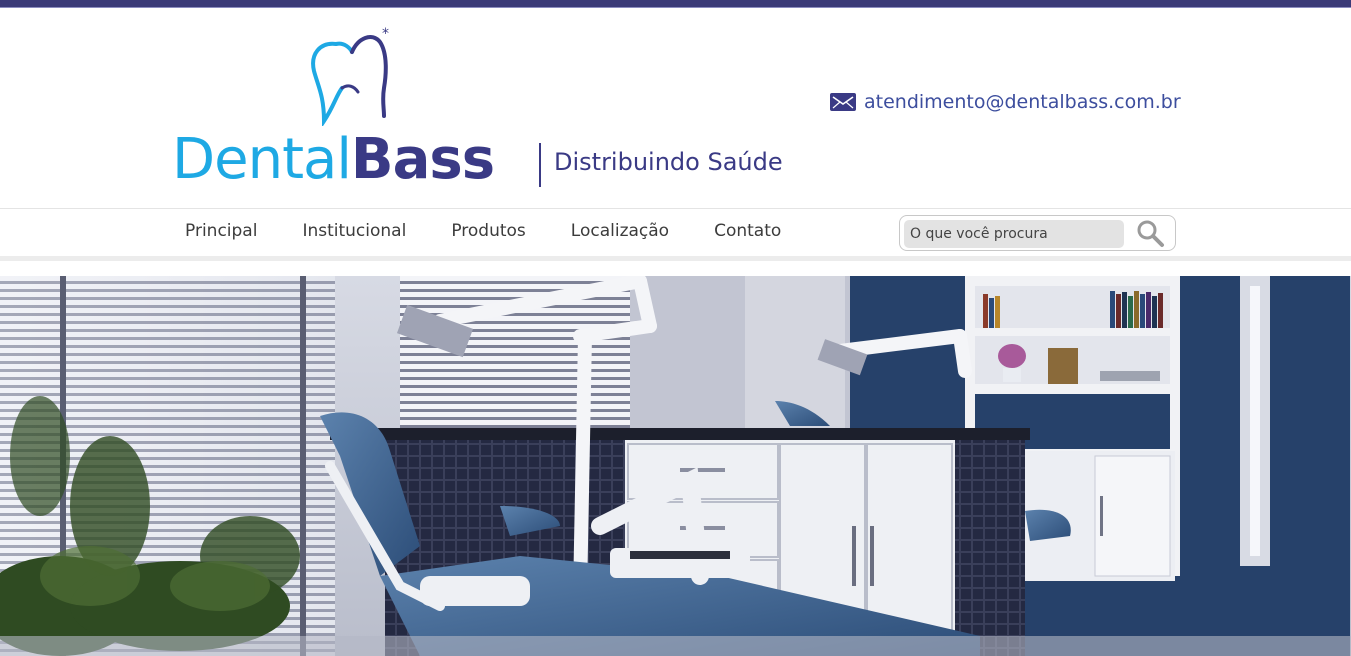  What do you see at coordinates (675, 7) in the screenshot?
I see `top-accent-line` at bounding box center [675, 7].